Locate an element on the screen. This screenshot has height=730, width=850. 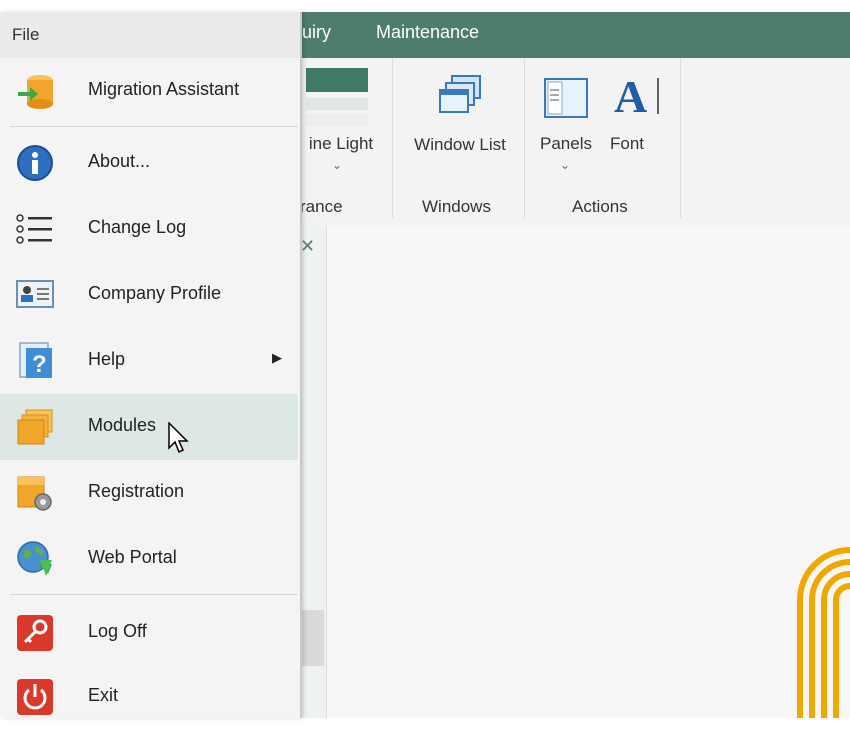
panels-label: Panels is located at coordinates (566, 143).